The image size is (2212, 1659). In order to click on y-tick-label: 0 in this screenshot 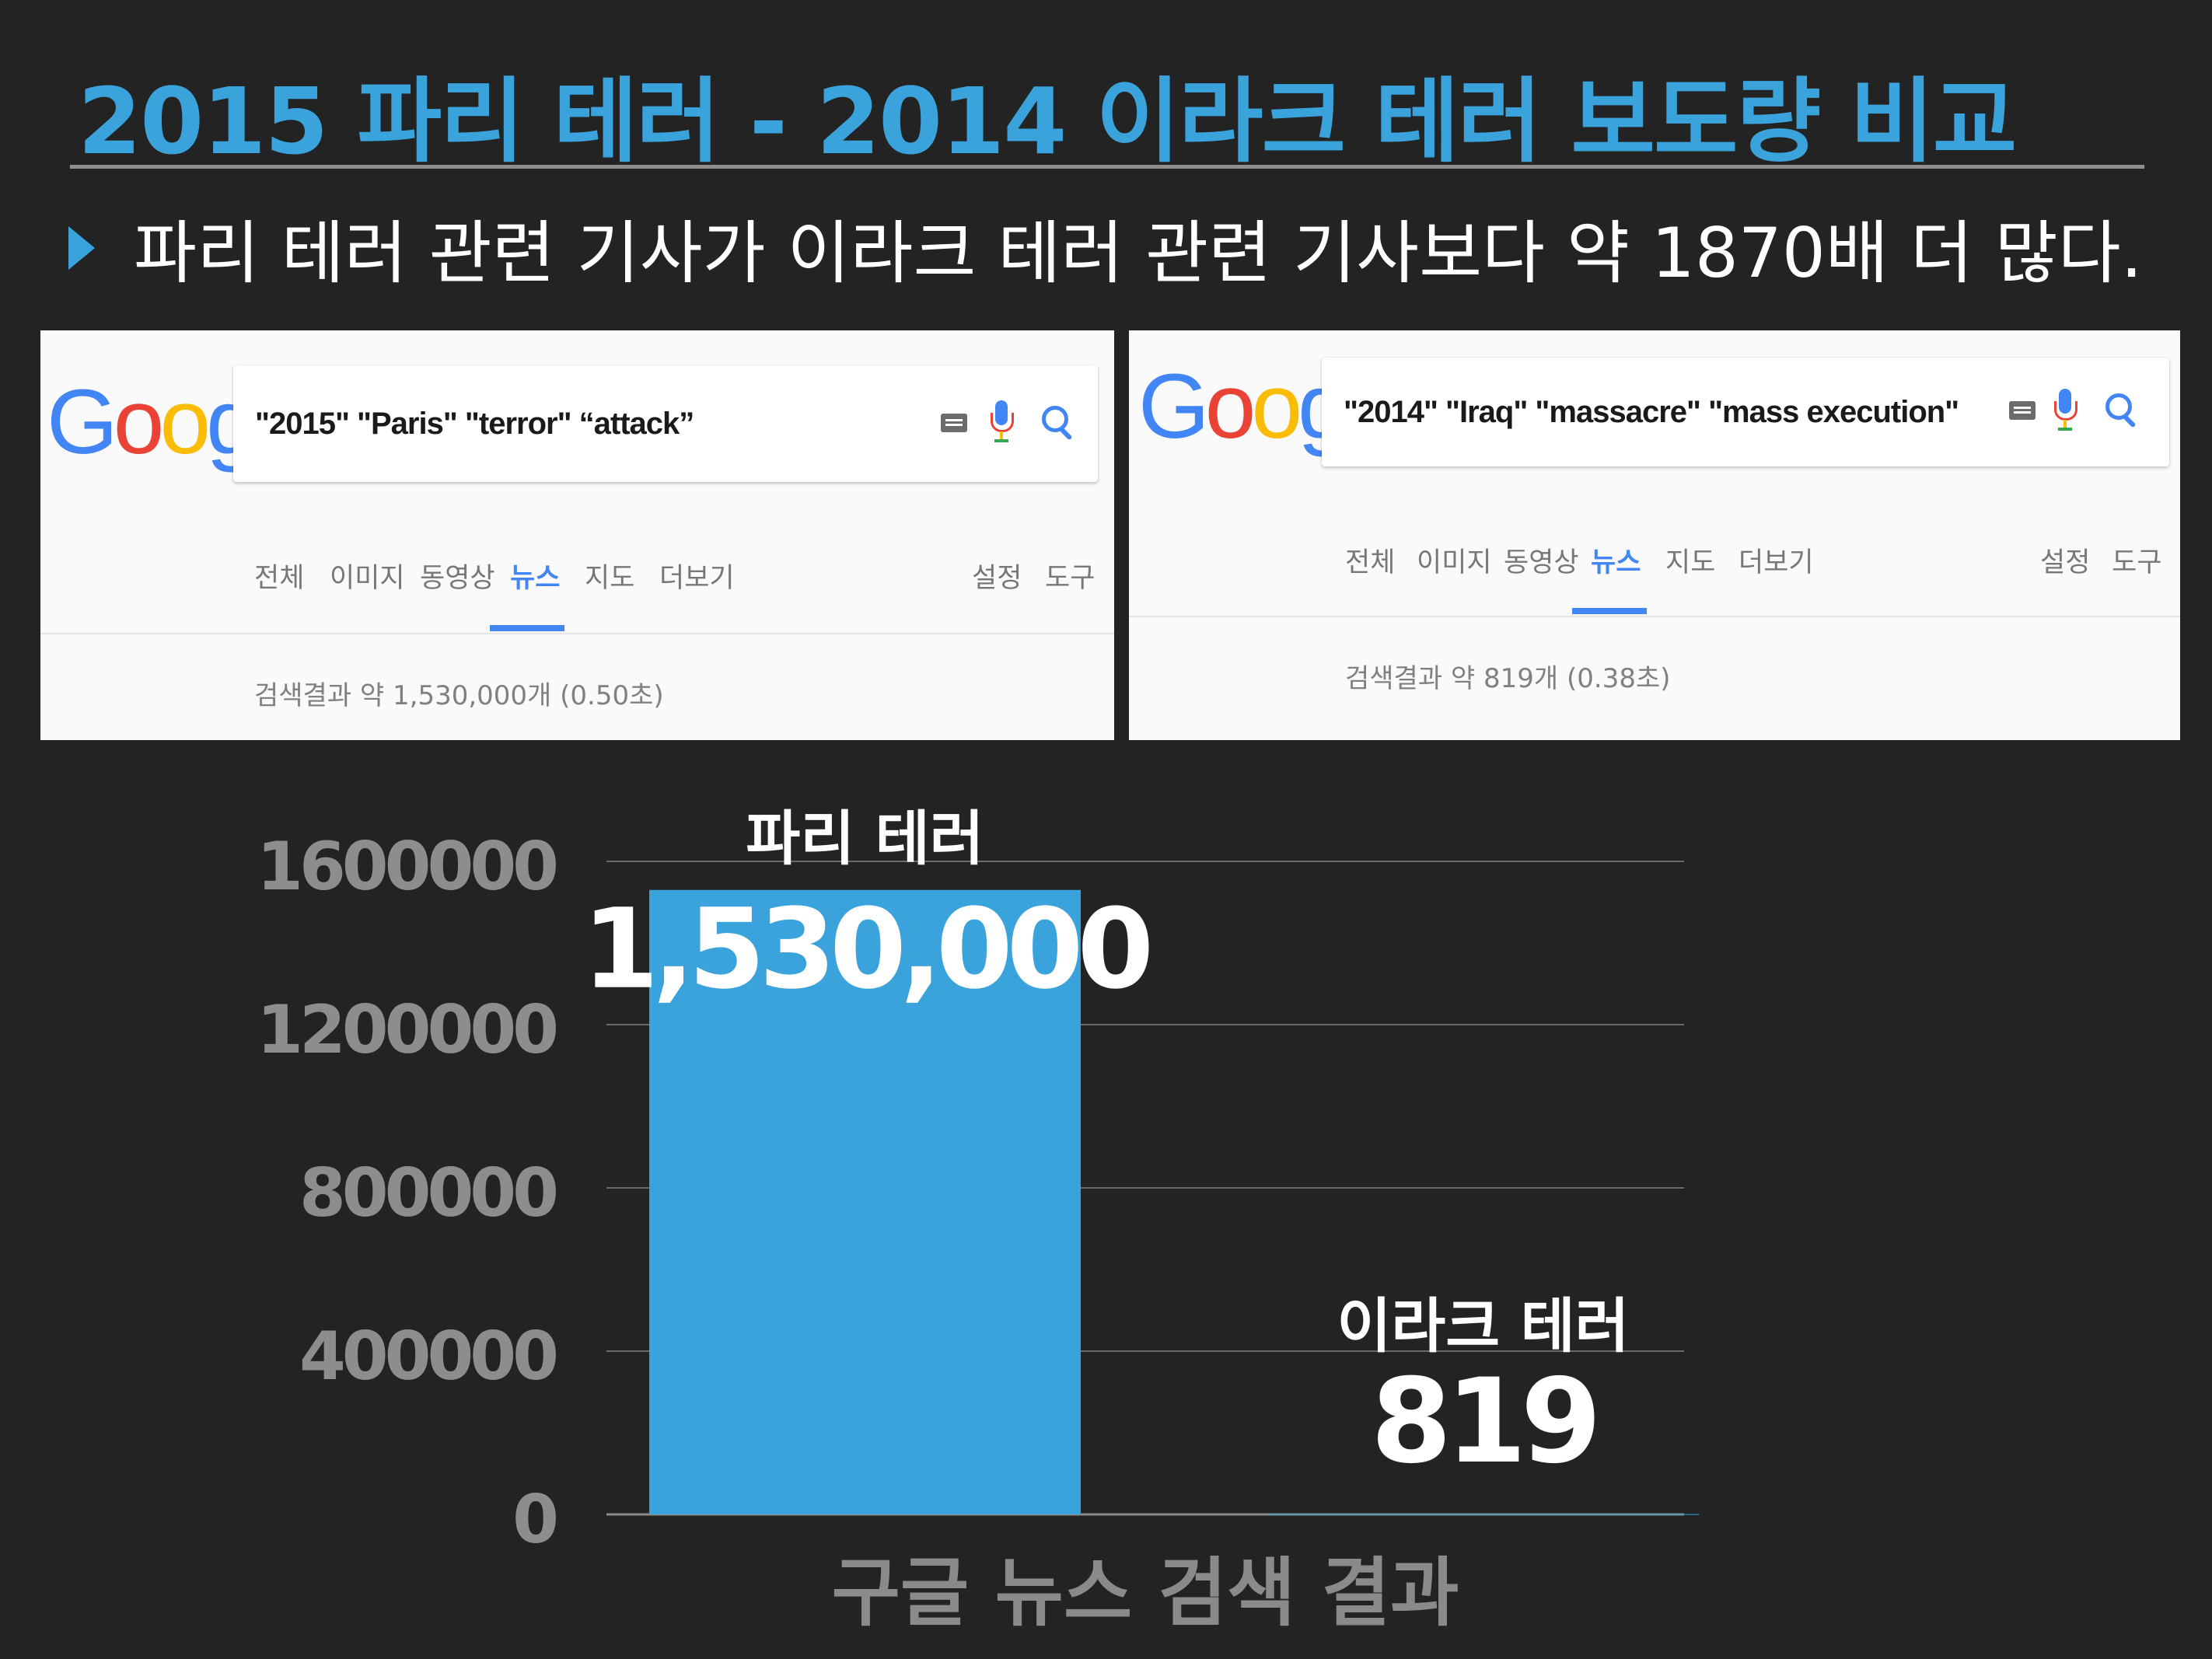, I will do `click(534, 1520)`.